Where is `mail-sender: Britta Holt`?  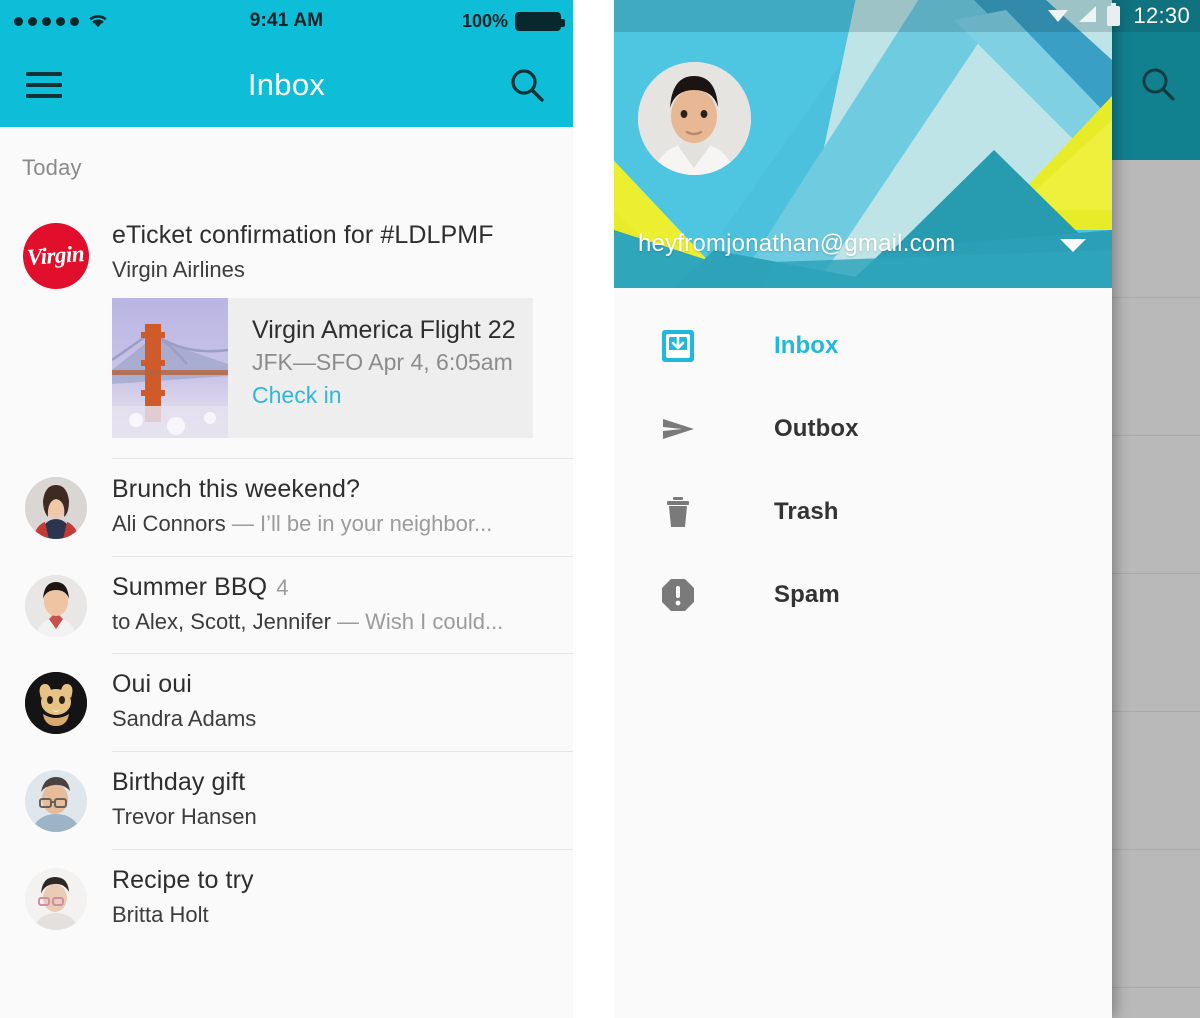 mail-sender: Britta Holt is located at coordinates (160, 914).